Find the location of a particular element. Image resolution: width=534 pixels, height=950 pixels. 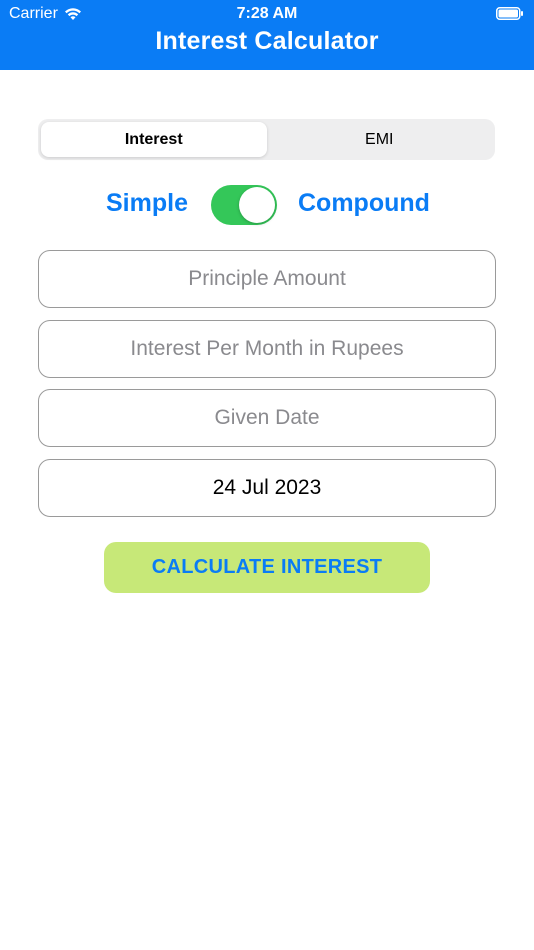

status-time: 7:28 AM is located at coordinates (267, 13).